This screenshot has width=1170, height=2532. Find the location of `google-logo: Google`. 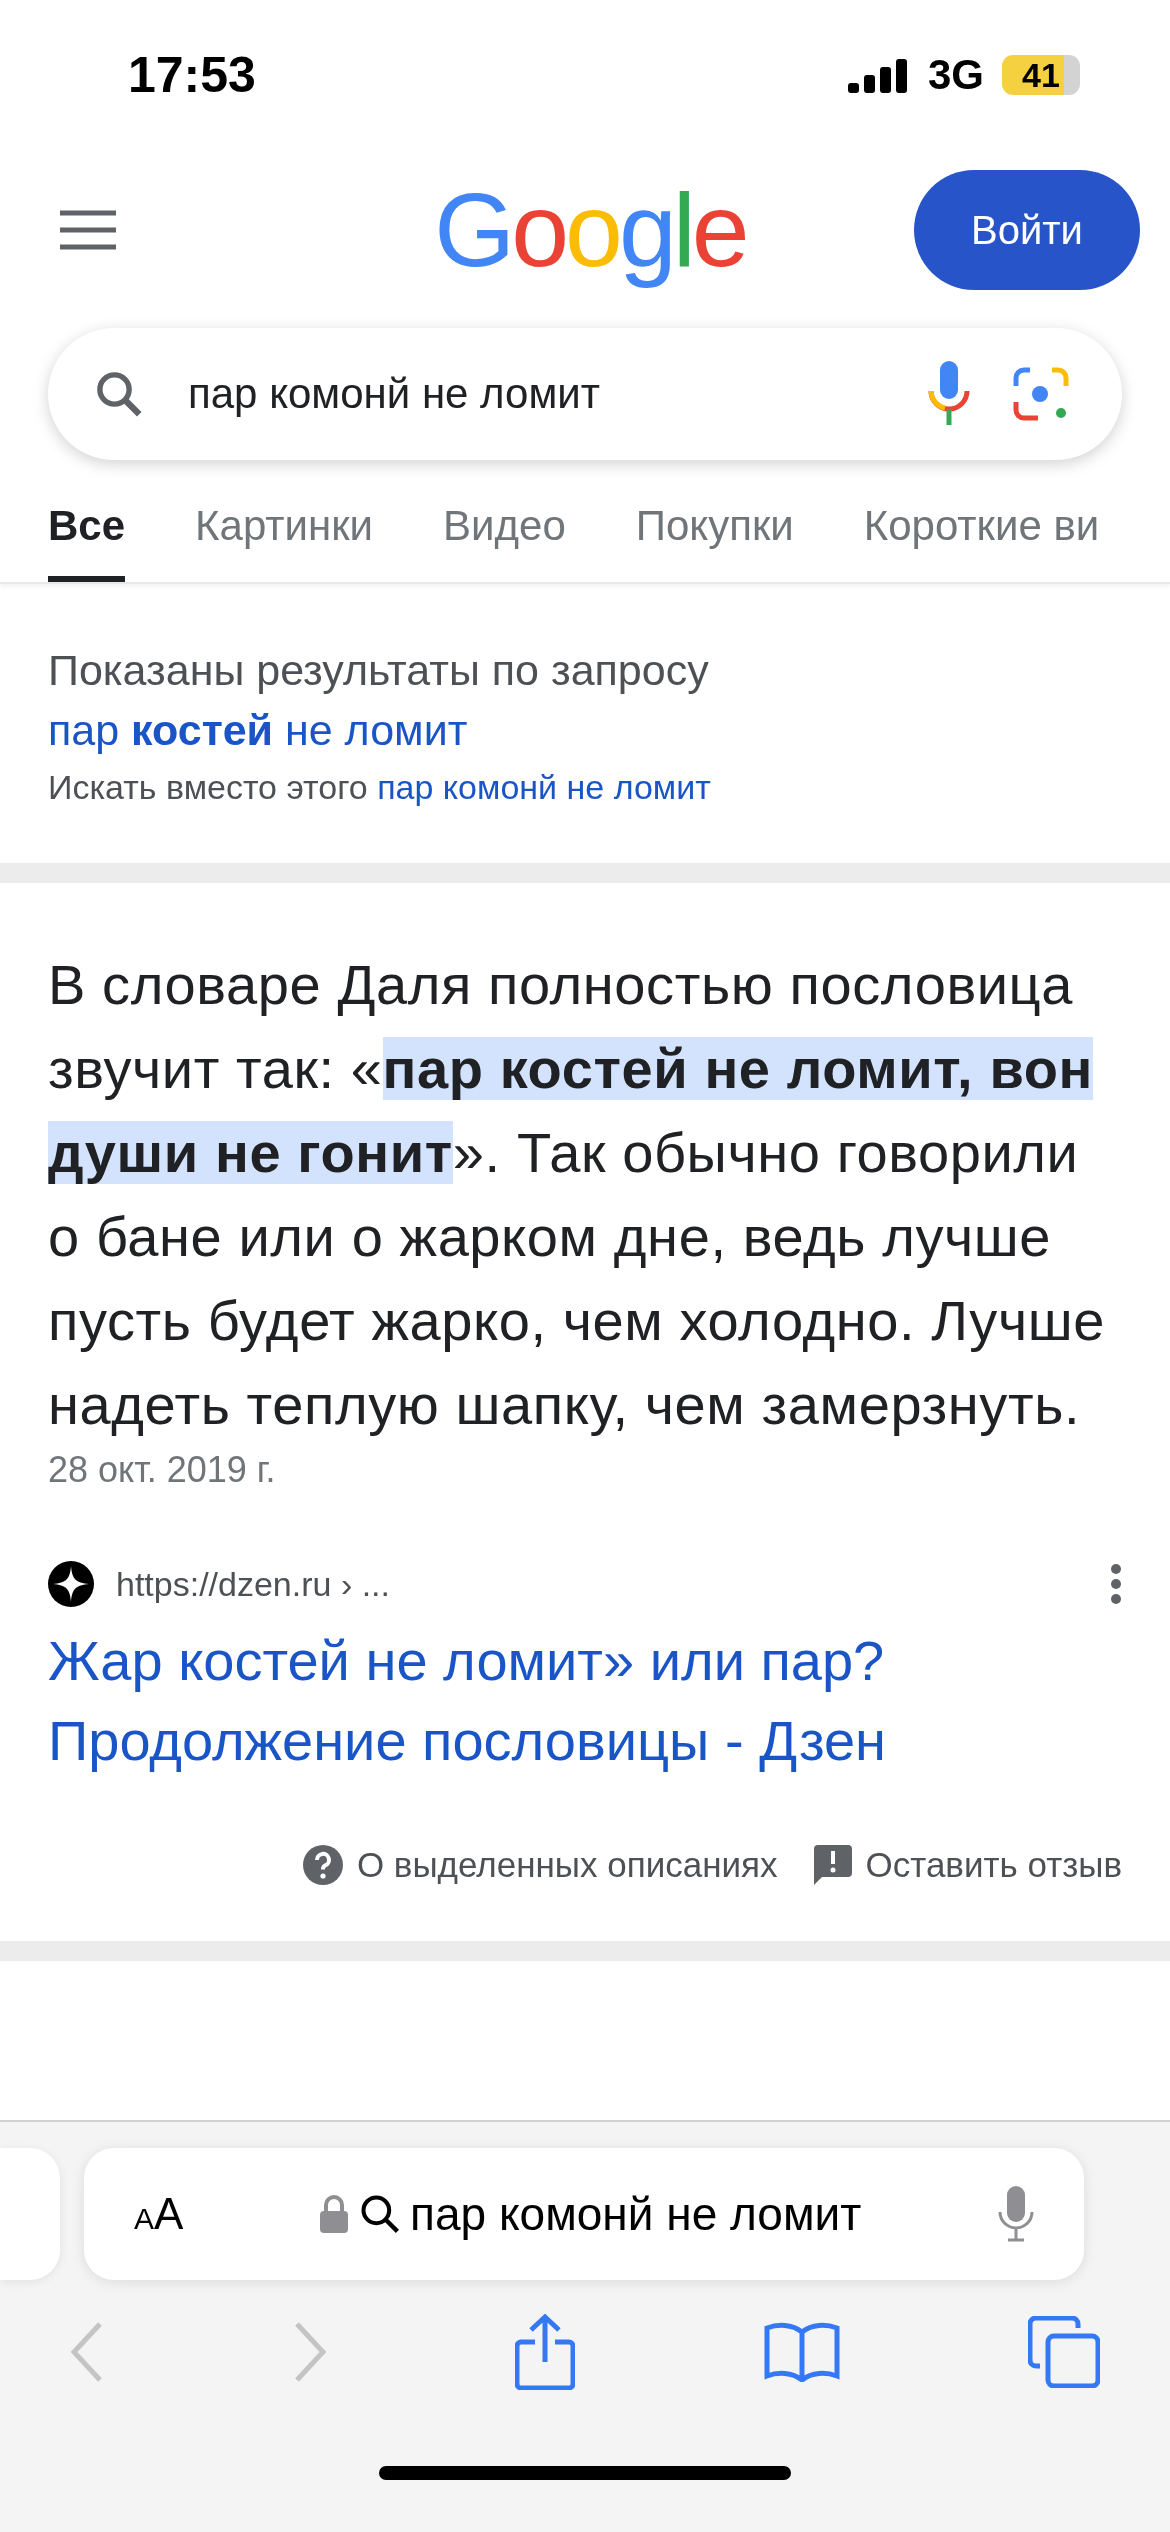

google-logo: Google is located at coordinates (590, 230).